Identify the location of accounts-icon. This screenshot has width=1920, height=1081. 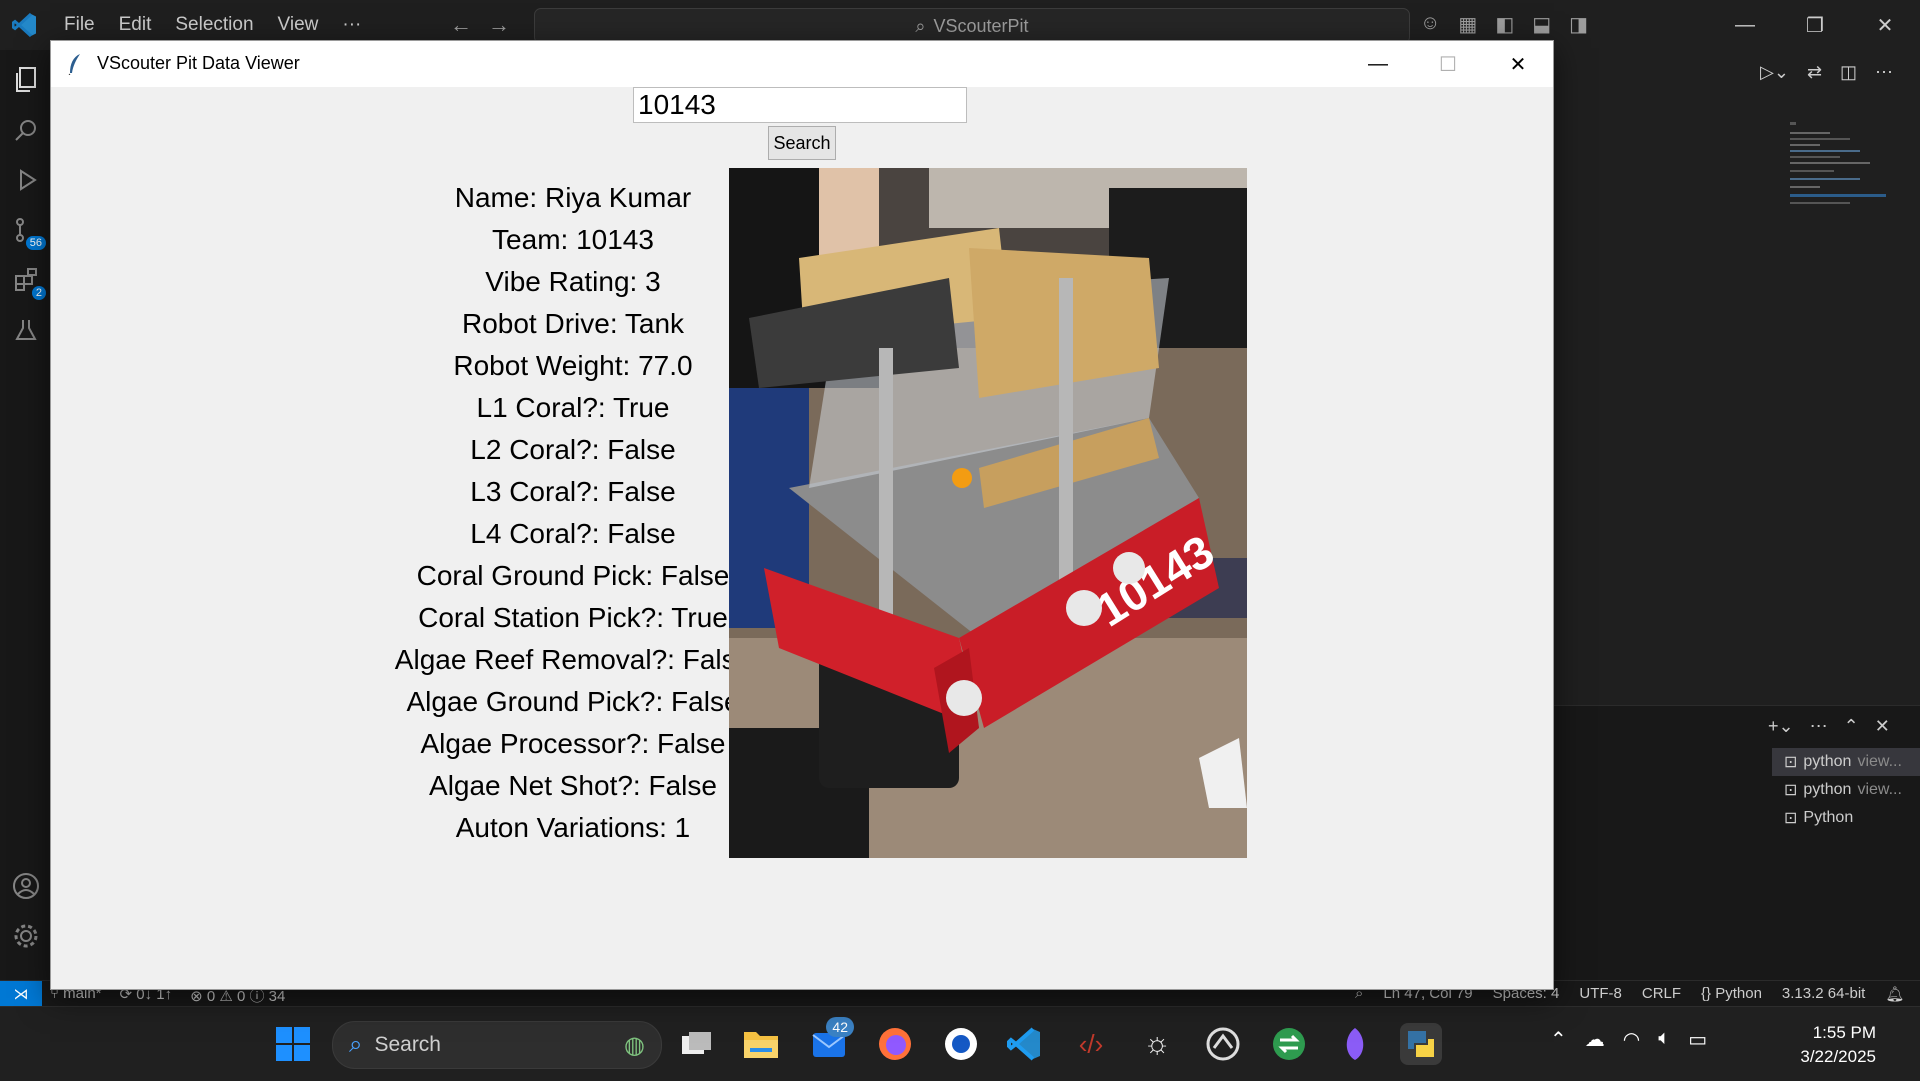
(26, 886).